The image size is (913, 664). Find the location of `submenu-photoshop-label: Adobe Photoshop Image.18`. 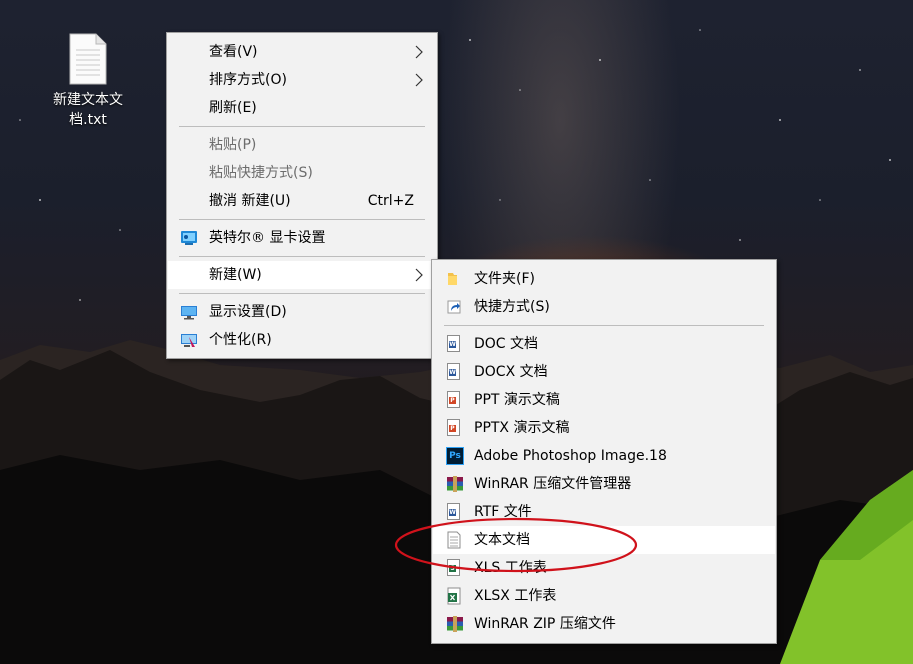

submenu-photoshop-label: Adobe Photoshop Image.18 is located at coordinates (570, 456).